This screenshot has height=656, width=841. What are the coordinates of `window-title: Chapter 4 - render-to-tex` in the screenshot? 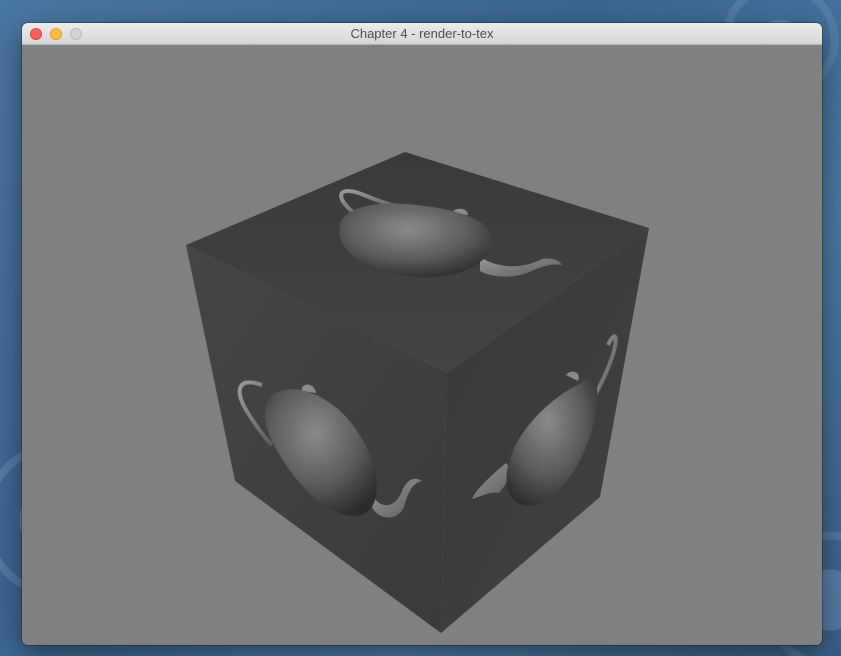 It's located at (422, 33).